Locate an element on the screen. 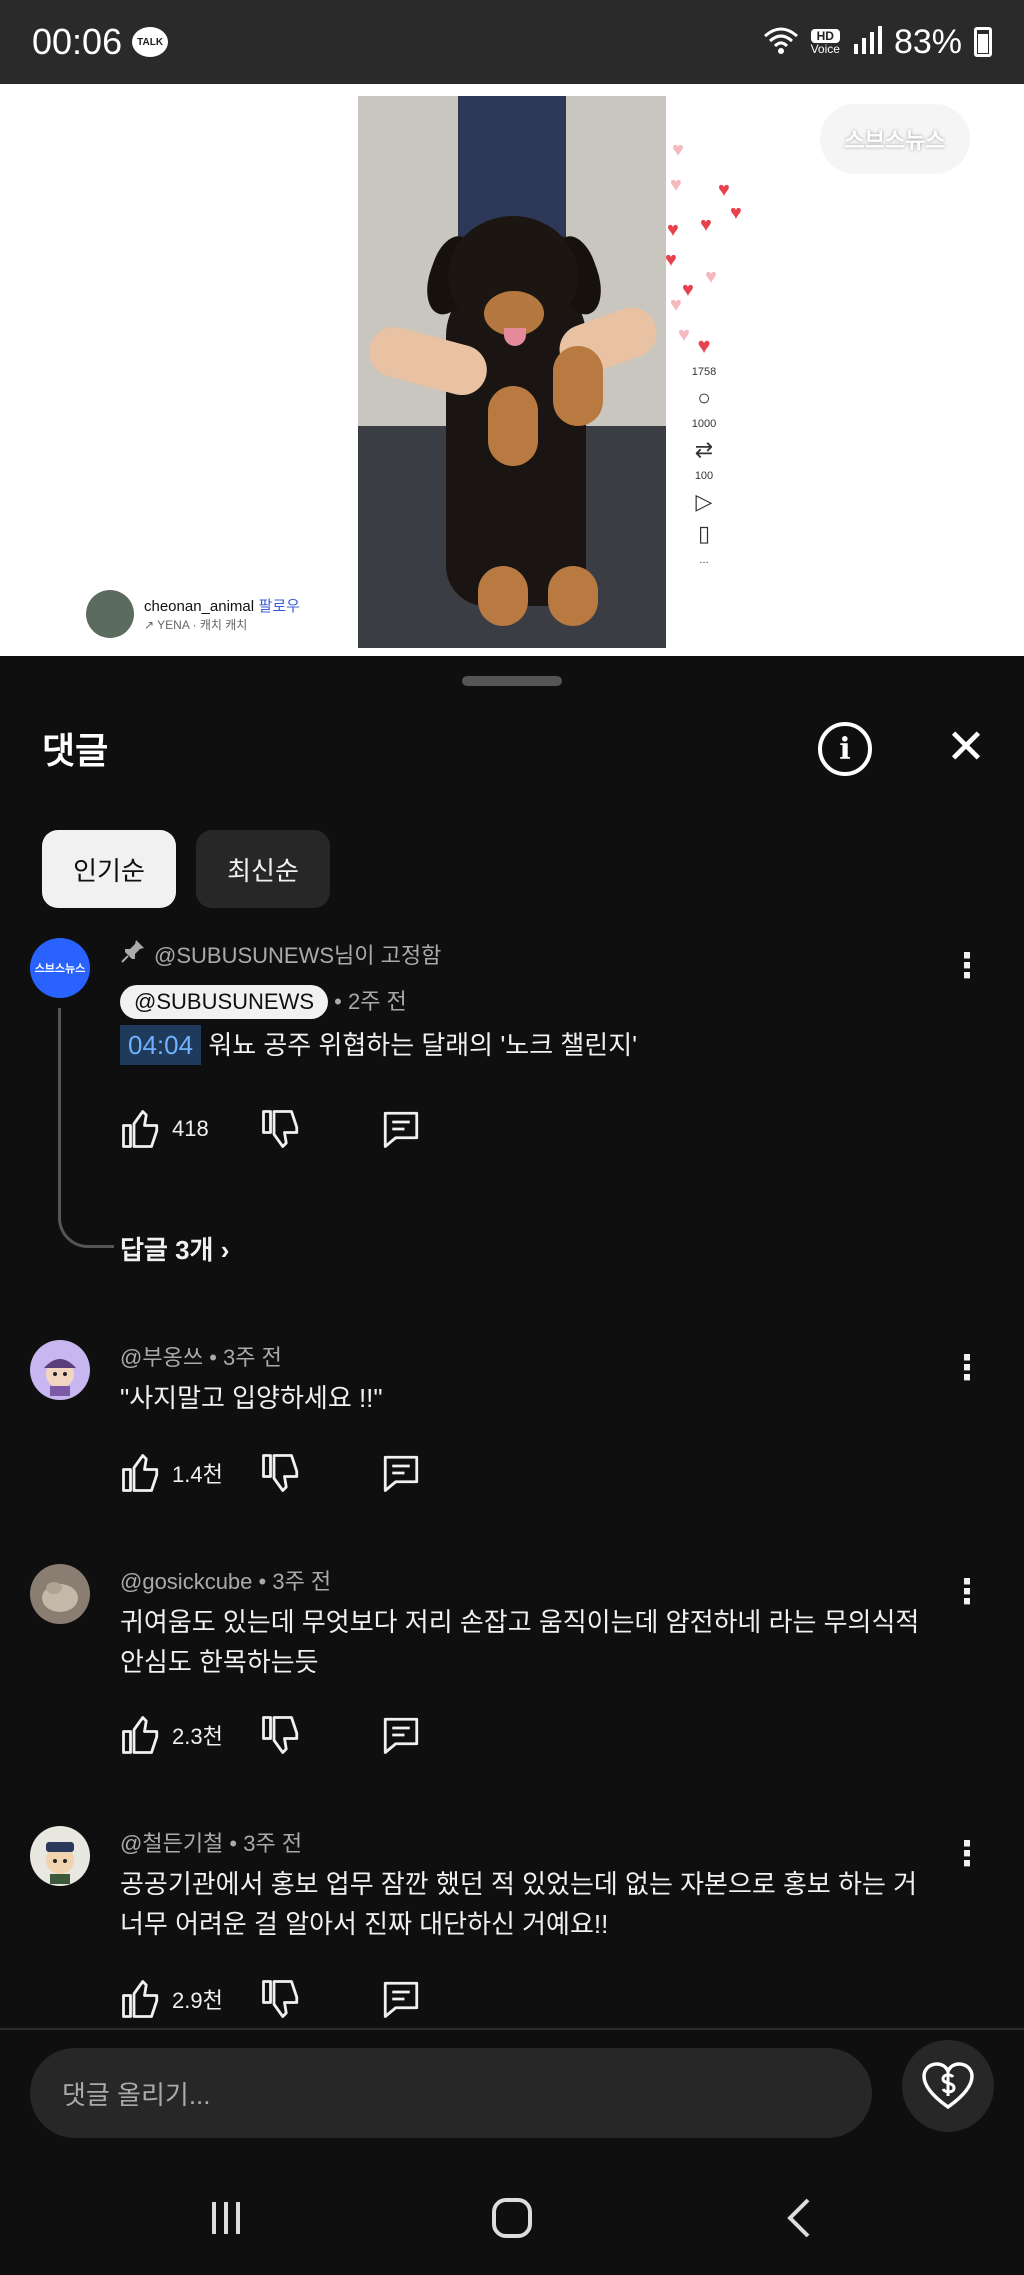  video-channel-row: cheonan_animal 팔로우 ↗ YENA · 캐치 캐치 is located at coordinates (193, 614).